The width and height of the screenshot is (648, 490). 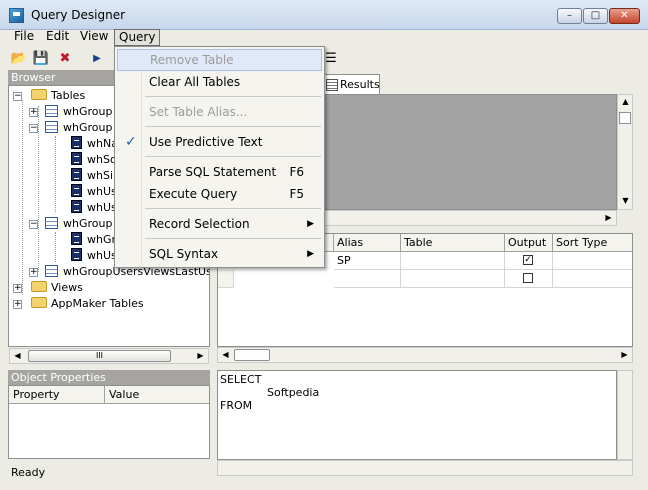 I want to click on delete-icon: ✖, so click(x=65, y=59).